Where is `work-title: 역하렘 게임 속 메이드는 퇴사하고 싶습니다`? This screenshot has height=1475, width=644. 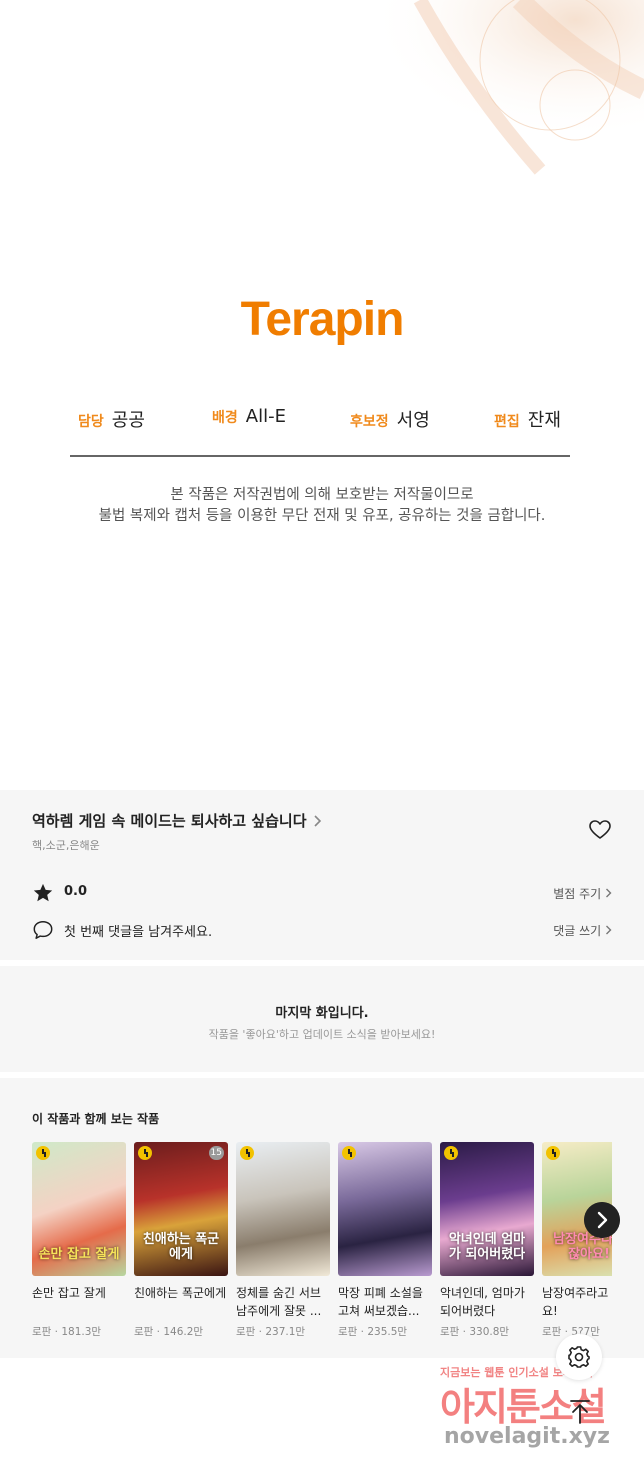
work-title: 역하렘 게임 속 메이드는 퇴사하고 싶습니다 is located at coordinates (169, 821).